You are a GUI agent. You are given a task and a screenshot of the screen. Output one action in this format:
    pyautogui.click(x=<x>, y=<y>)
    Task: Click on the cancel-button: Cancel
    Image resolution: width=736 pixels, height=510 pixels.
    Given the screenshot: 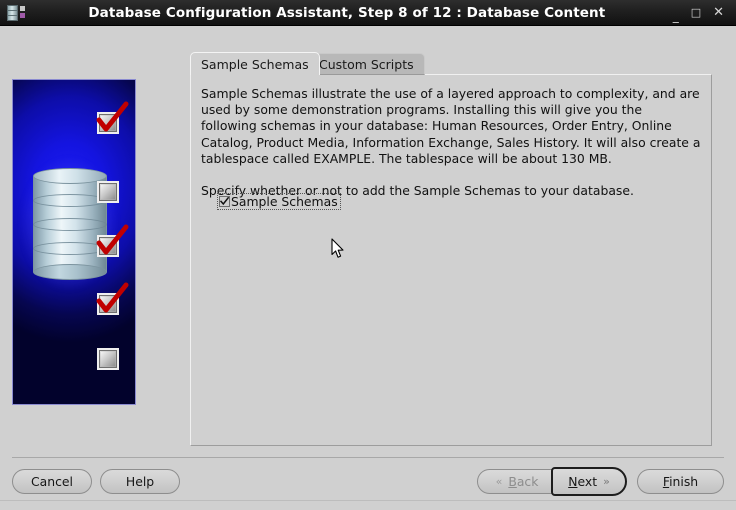 What is the action you would take?
    pyautogui.click(x=52, y=481)
    